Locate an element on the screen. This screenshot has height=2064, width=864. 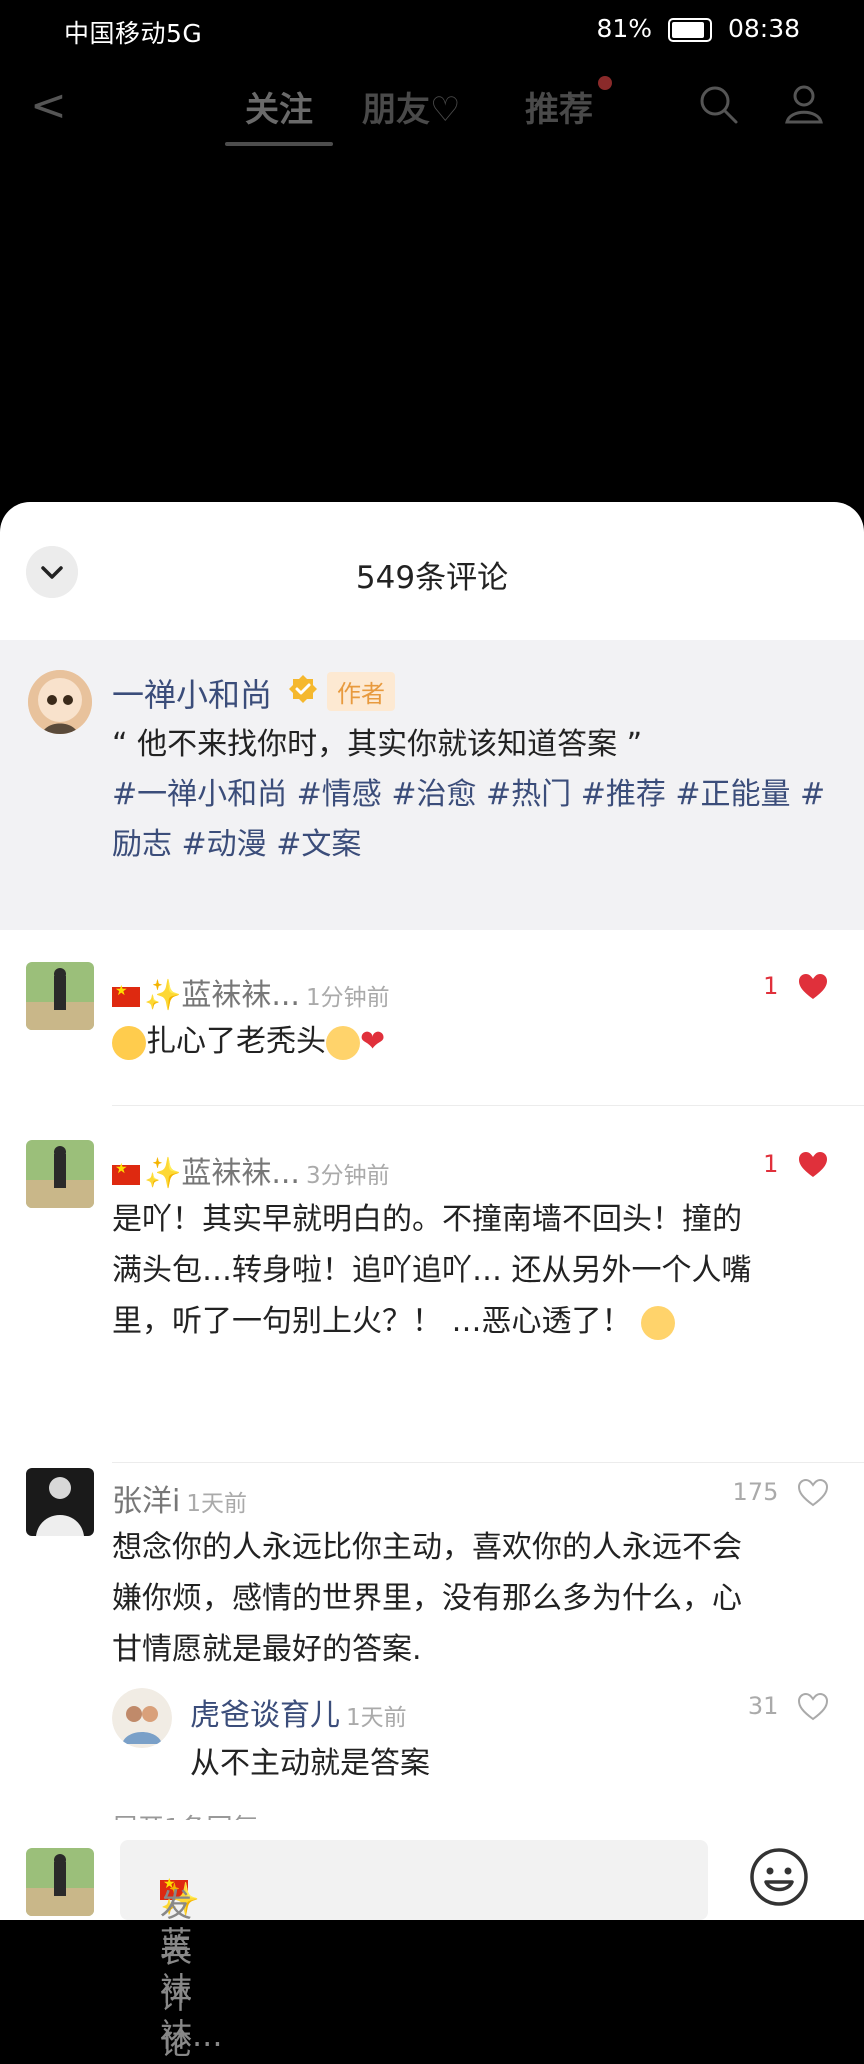
top-nav: < 关注 朋友♡ 推荐 is located at coordinates (432, 105).